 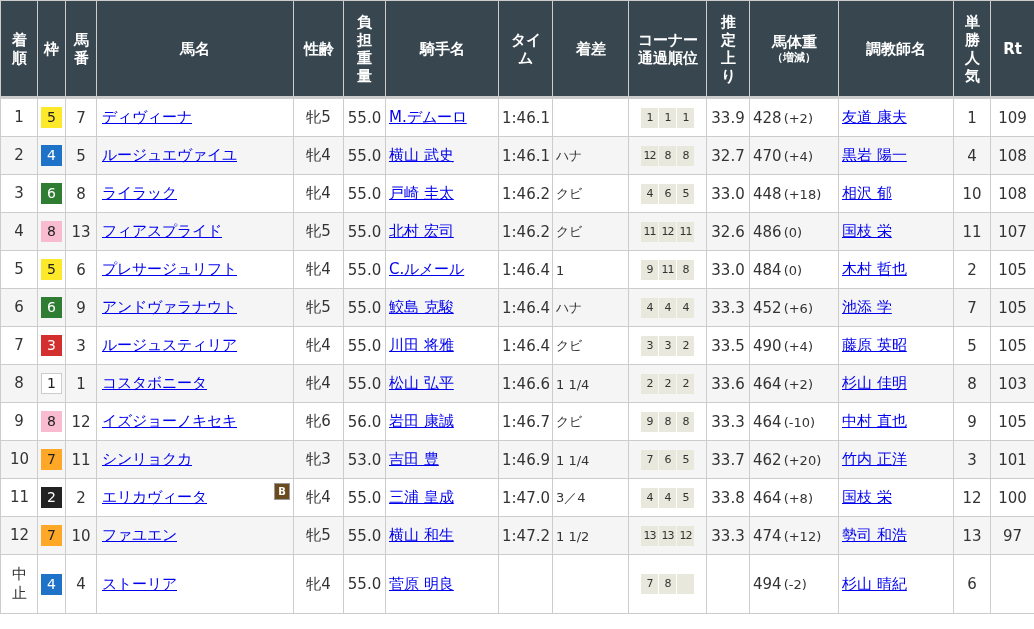 What do you see at coordinates (972, 459) in the screenshot?
I see `popularity: 3` at bounding box center [972, 459].